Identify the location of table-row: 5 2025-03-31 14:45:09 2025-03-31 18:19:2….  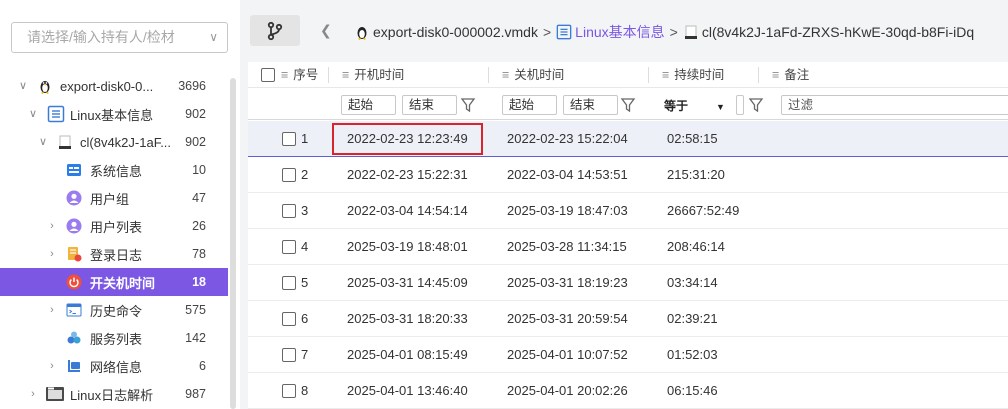
(628, 283).